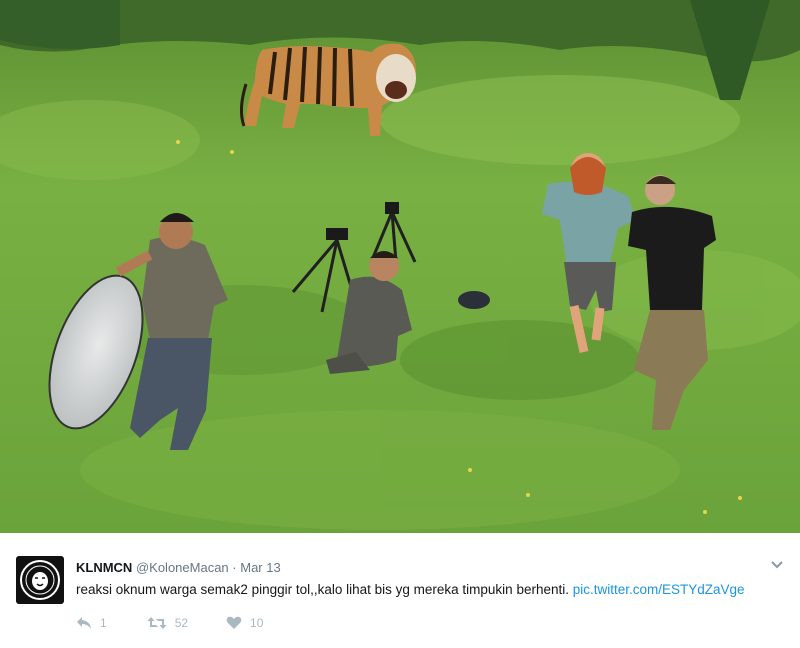 Image resolution: width=800 pixels, height=648 pixels. Describe the element at coordinates (104, 567) in the screenshot. I see `display-name: KLNMCN` at that location.